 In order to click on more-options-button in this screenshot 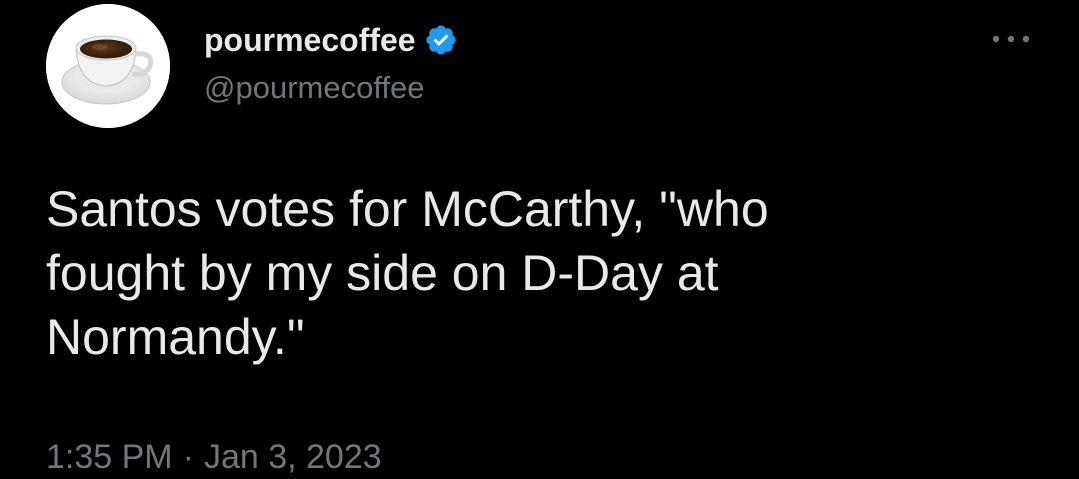, I will do `click(1011, 39)`.